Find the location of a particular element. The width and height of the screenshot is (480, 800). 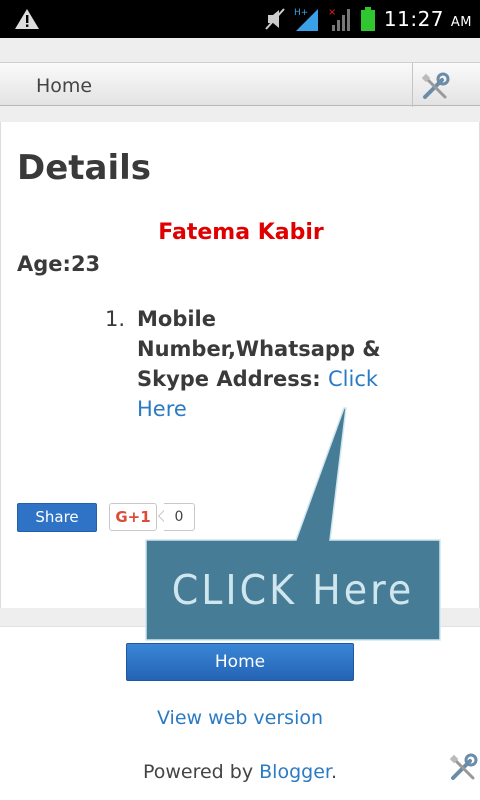

warning-icon is located at coordinates (27, 19).